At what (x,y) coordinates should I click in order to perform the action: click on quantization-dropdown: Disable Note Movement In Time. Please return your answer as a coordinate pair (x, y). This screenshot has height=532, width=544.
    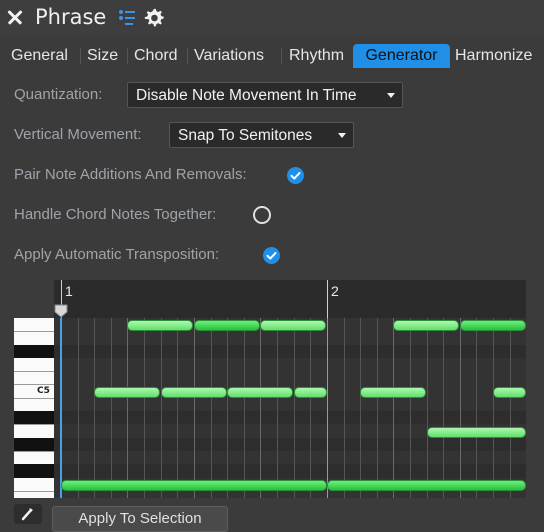
    Looking at the image, I should click on (265, 95).